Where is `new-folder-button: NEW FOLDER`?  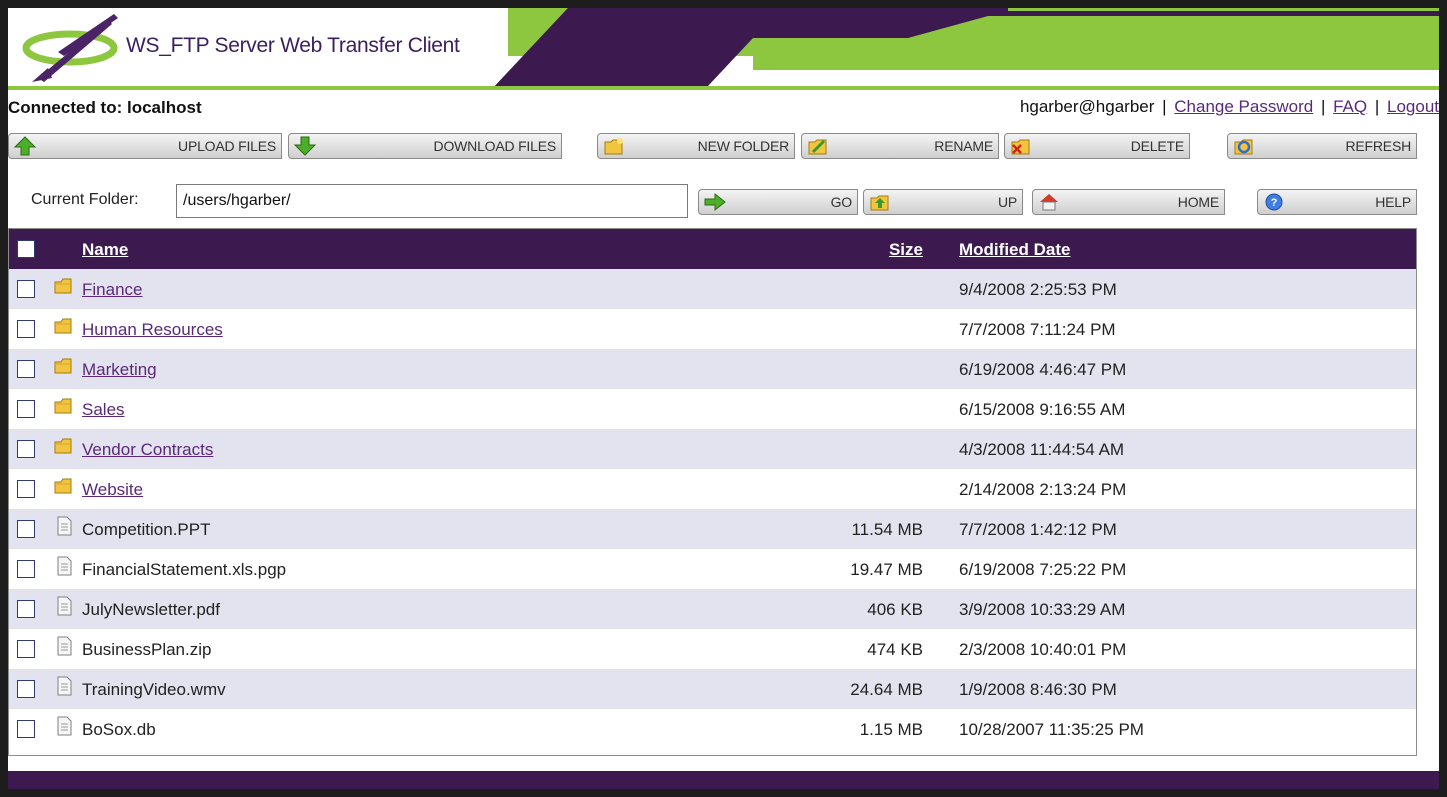
new-folder-button: NEW FOLDER is located at coordinates (696, 146).